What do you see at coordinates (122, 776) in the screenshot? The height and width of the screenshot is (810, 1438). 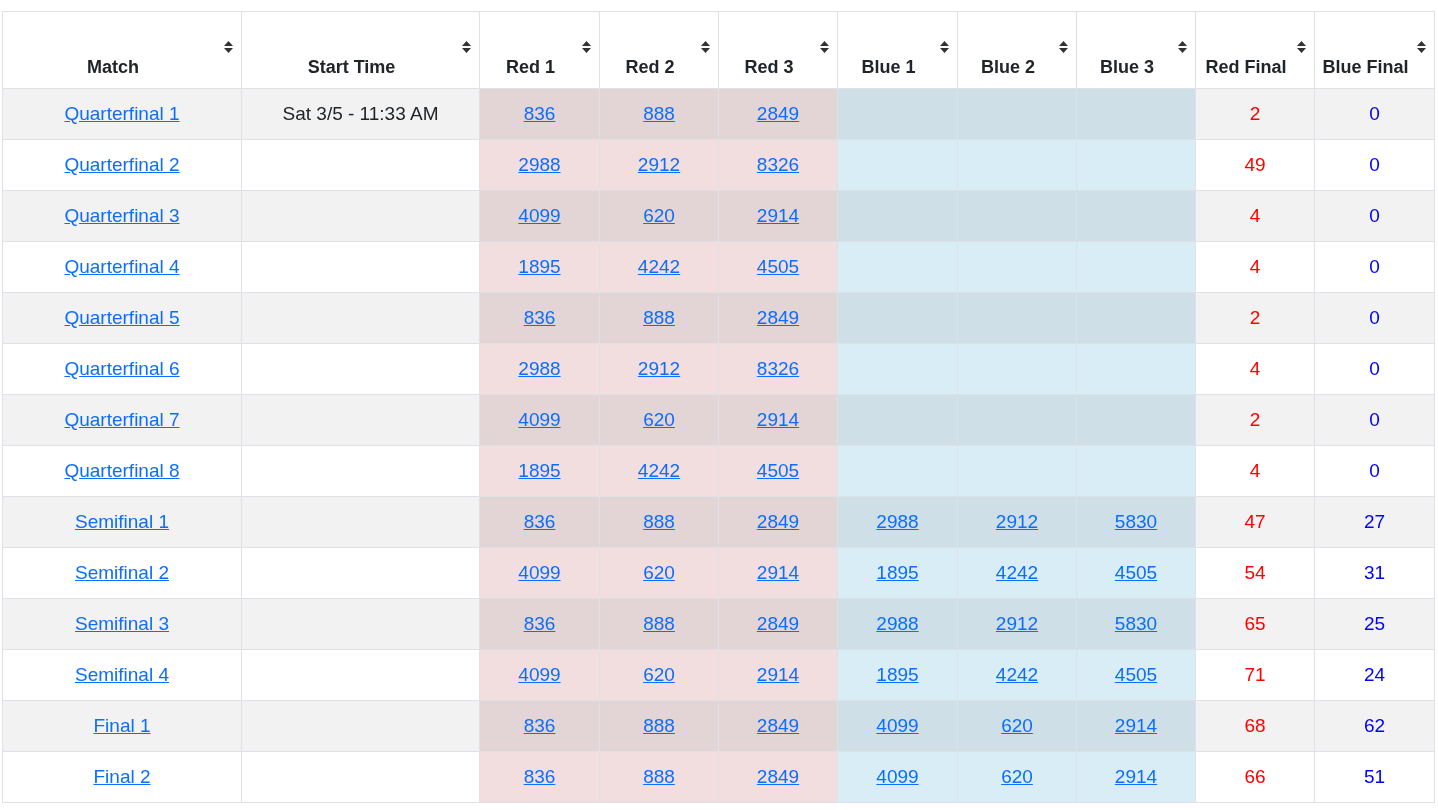 I see `match-link: Final 2` at bounding box center [122, 776].